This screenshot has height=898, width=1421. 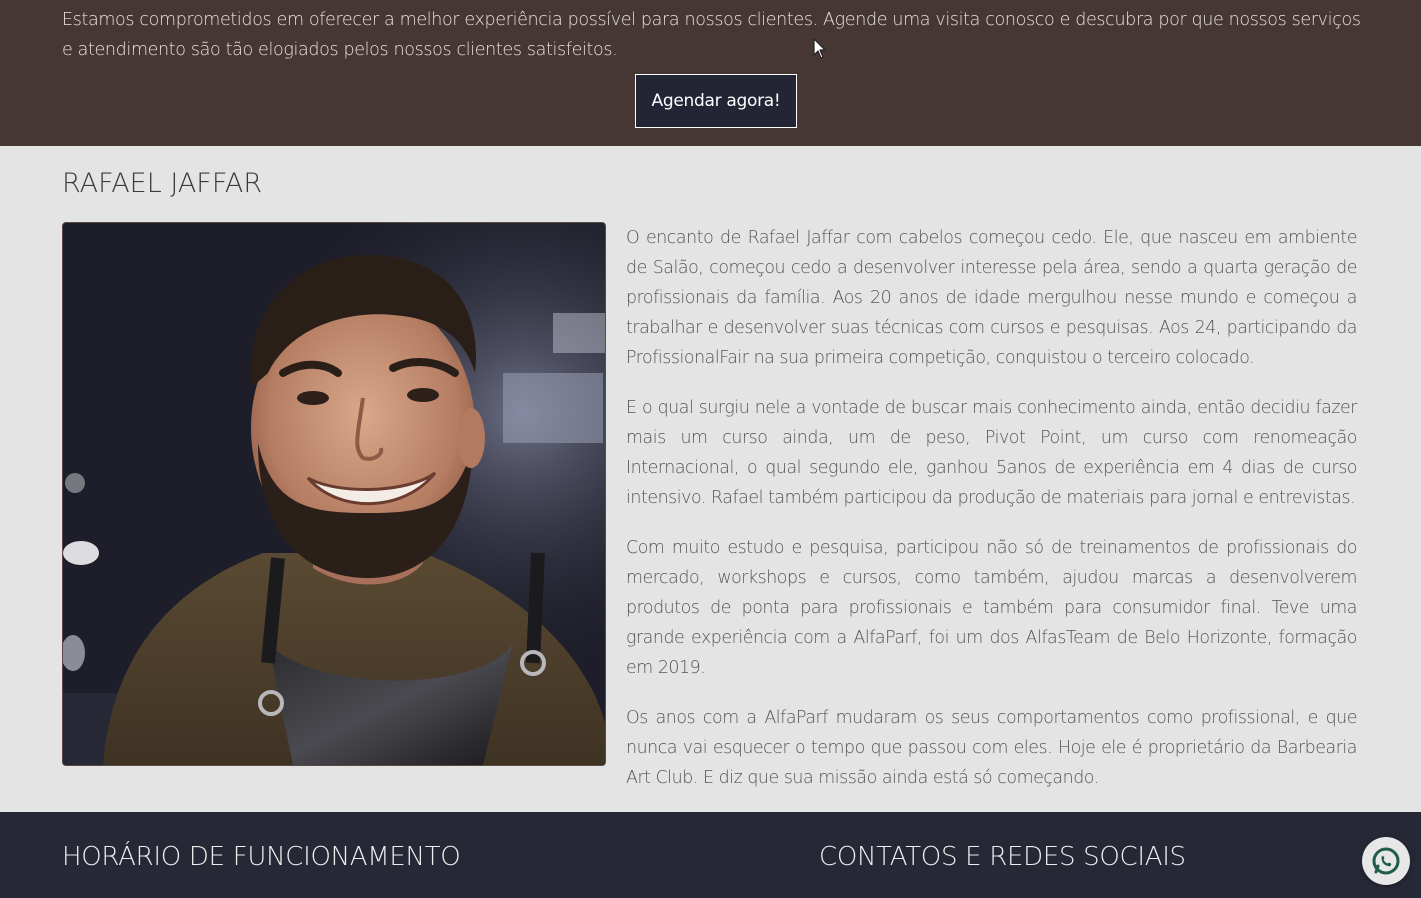 What do you see at coordinates (716, 101) in the screenshot?
I see `schedule-now-button: Agendar agora!` at bounding box center [716, 101].